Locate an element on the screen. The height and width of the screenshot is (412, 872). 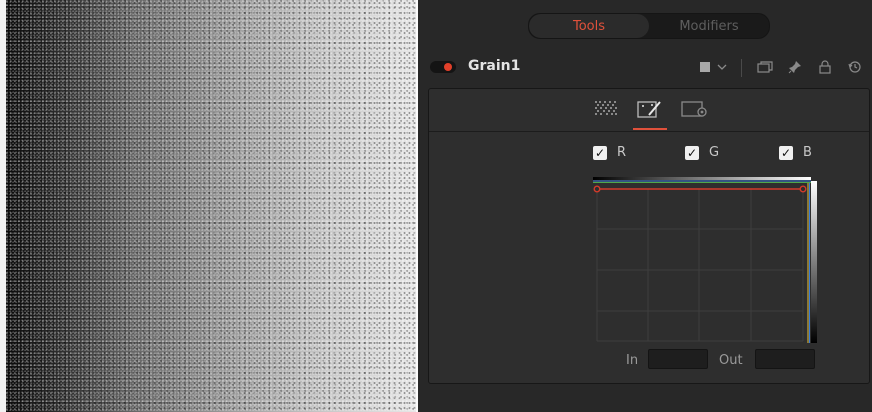
chevron-down-icon is located at coordinates (722, 67).